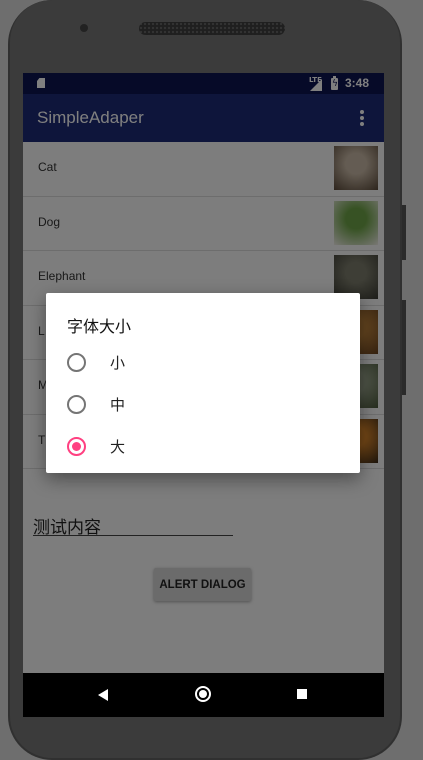  I want to click on radio-large, so click(76, 446).